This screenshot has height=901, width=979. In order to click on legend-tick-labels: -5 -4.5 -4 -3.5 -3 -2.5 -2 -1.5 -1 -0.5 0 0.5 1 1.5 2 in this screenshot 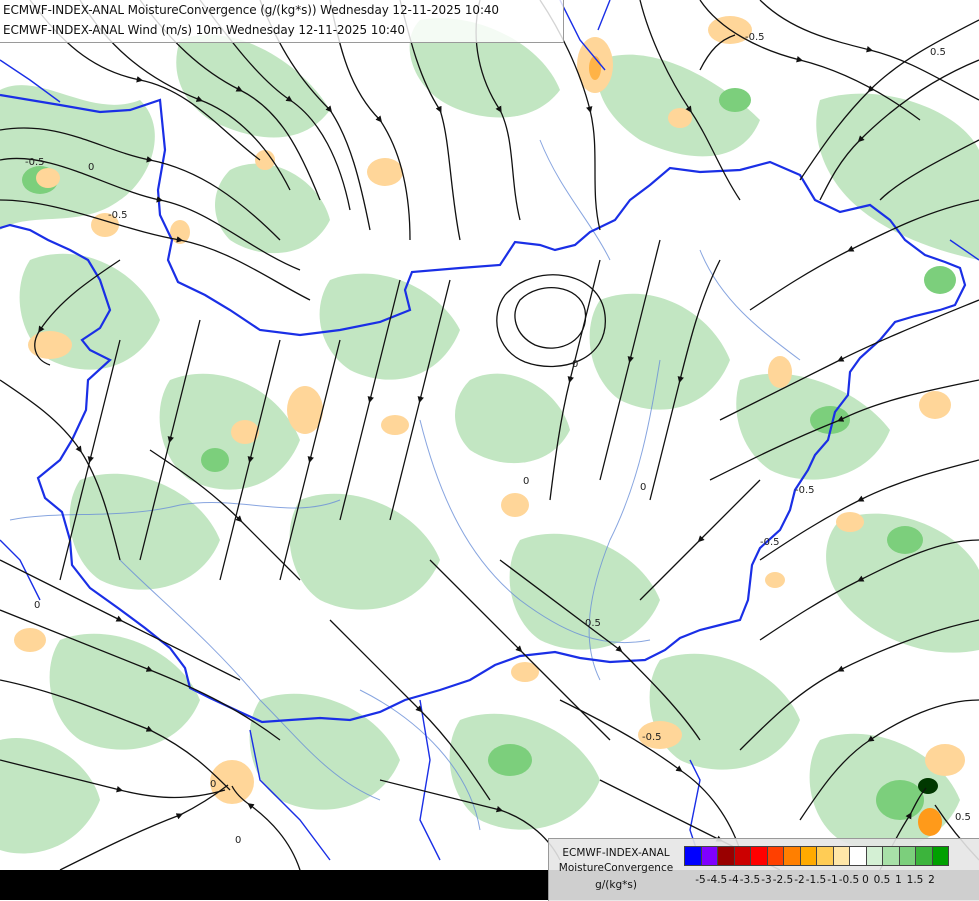, I will do `click(829, 881)`.